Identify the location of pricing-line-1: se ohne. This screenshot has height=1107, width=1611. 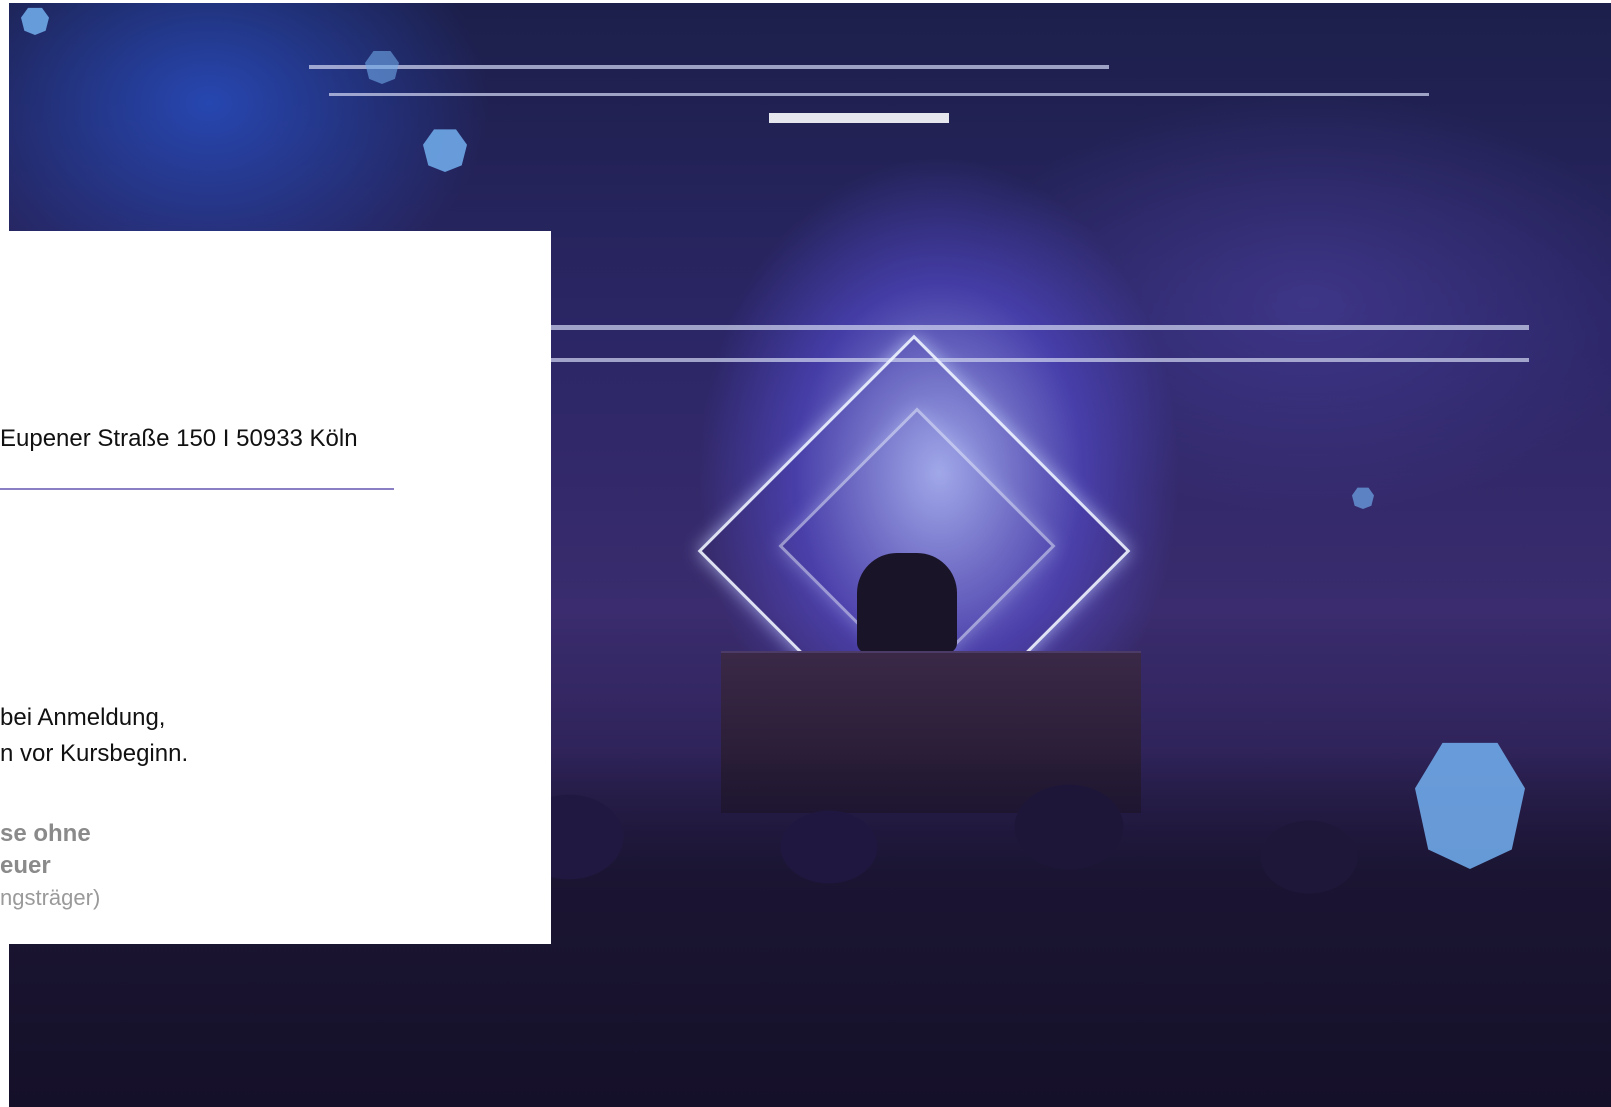
(45, 833).